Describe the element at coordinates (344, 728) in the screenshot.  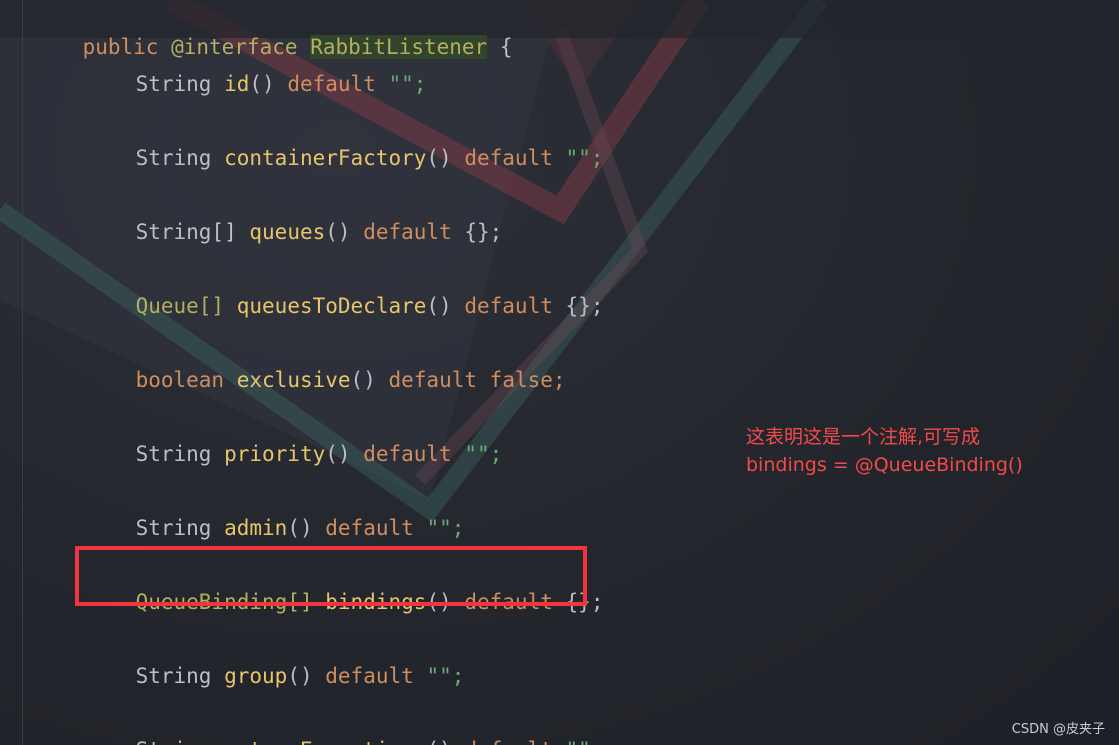
I see `member-line: String returnExceptions() default "";` at that location.